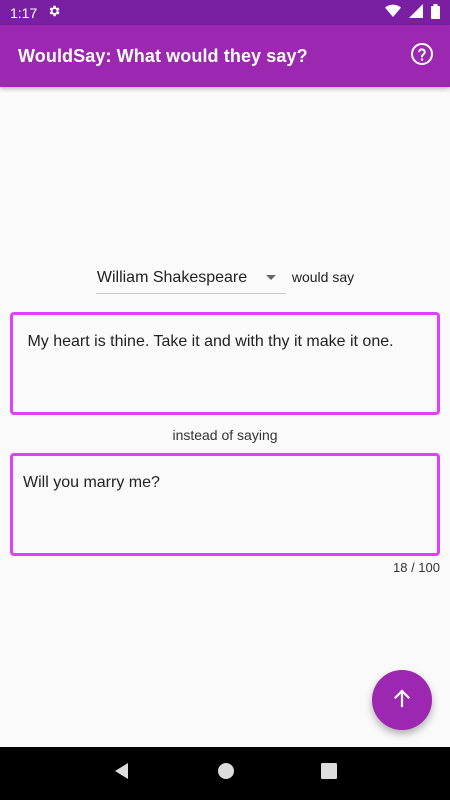 This screenshot has height=800, width=450. I want to click on caret-down-icon, so click(270, 277).